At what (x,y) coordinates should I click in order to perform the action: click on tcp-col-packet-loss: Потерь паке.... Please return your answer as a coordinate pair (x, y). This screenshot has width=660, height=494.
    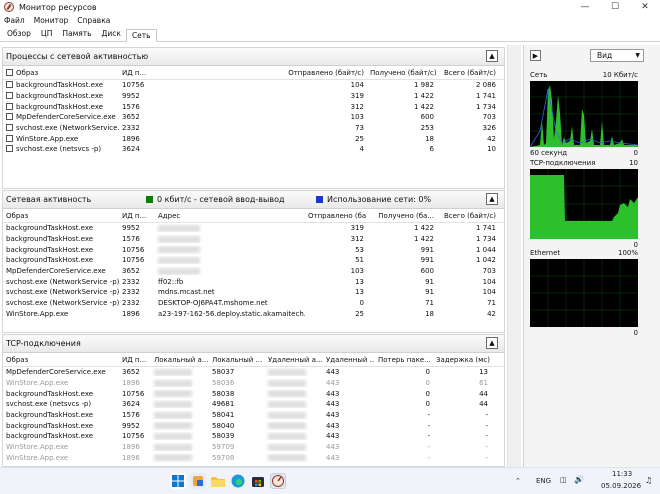
    Looking at the image, I should click on (404, 360).